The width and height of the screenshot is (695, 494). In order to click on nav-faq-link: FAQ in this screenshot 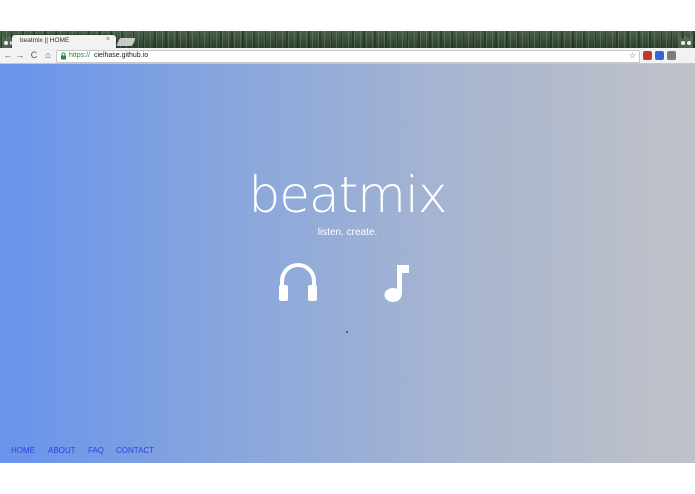, I will do `click(96, 450)`.